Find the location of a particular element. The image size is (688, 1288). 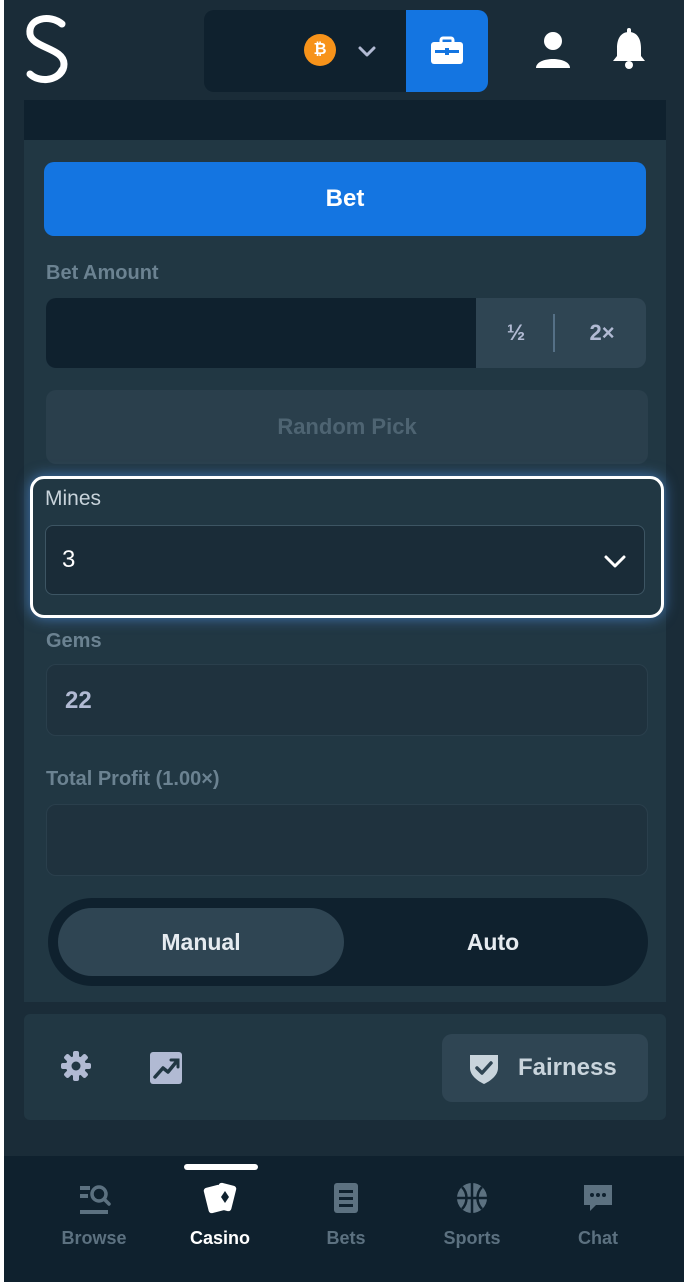

wallet-button is located at coordinates (447, 51).